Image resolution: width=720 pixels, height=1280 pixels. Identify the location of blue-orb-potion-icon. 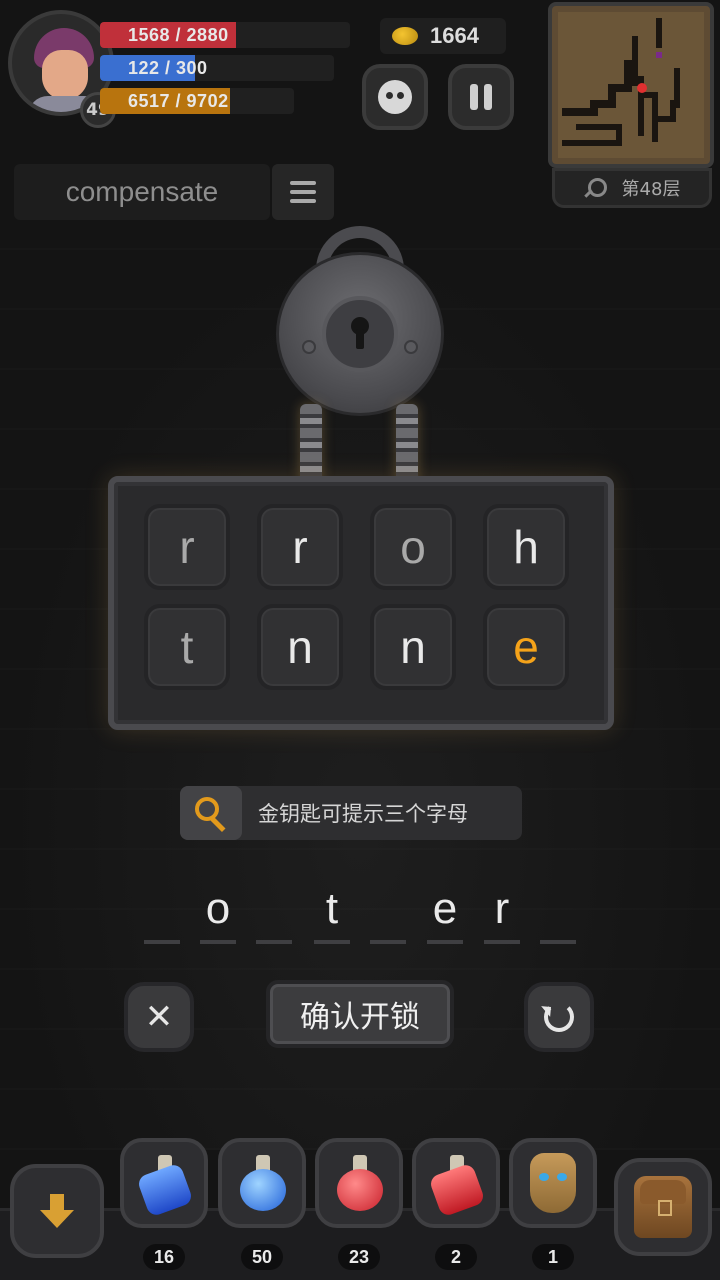
(262, 1183).